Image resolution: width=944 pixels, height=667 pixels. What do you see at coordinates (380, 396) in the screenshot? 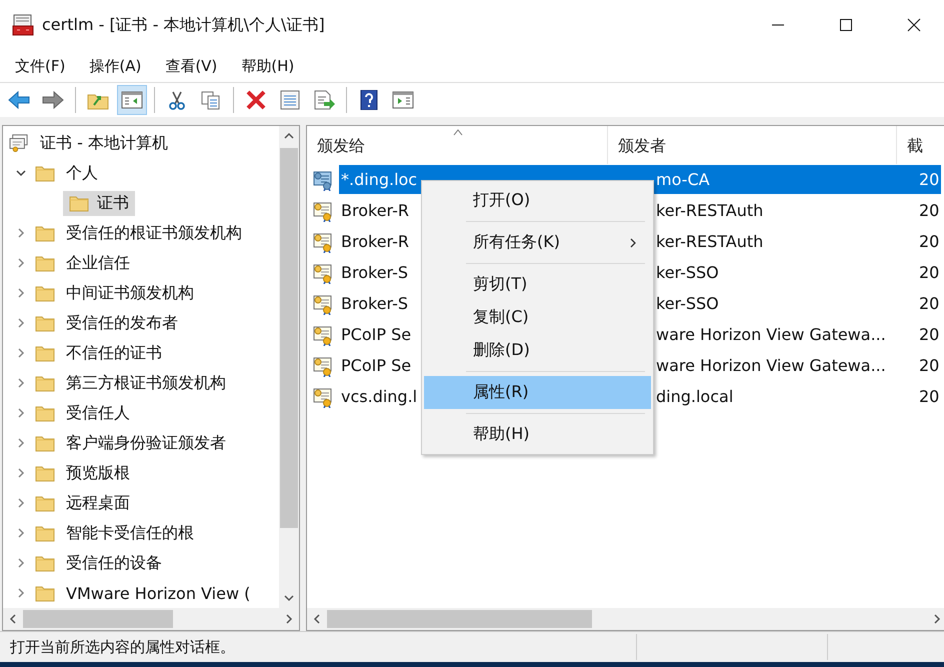
I see `table-cell: vcs.ding.l` at bounding box center [380, 396].